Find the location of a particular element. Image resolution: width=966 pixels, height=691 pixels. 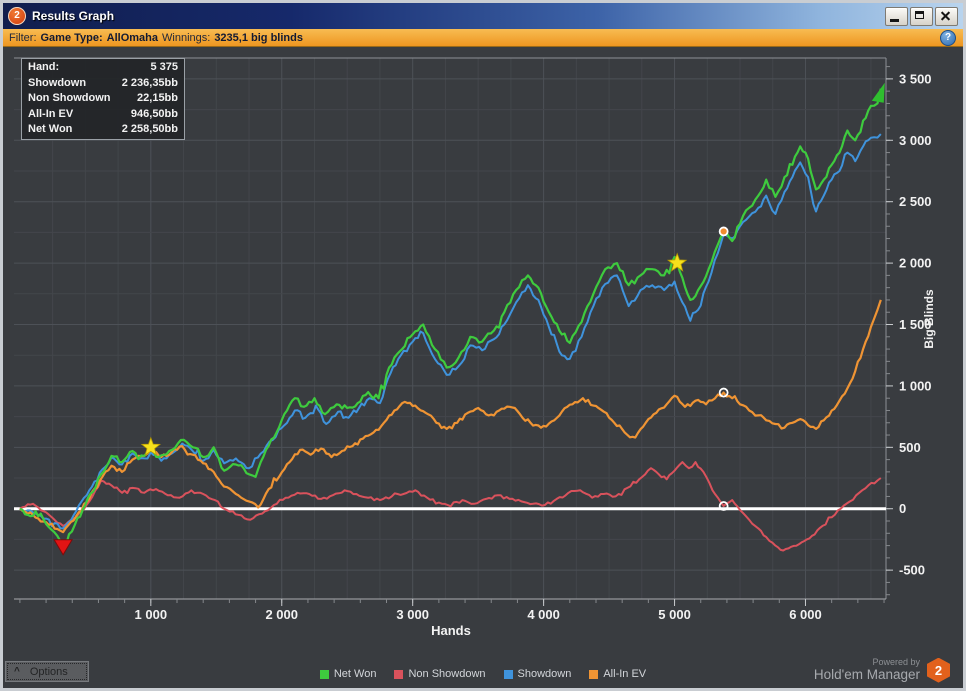

legend-label: Showdown is located at coordinates (544, 674).